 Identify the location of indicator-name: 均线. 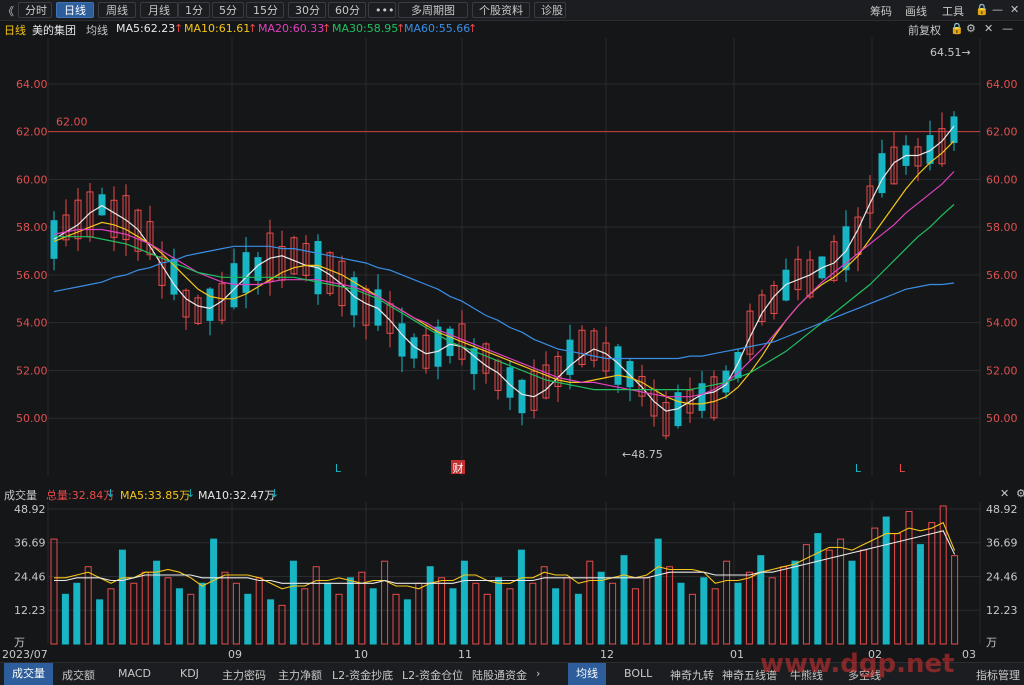
(97, 30).